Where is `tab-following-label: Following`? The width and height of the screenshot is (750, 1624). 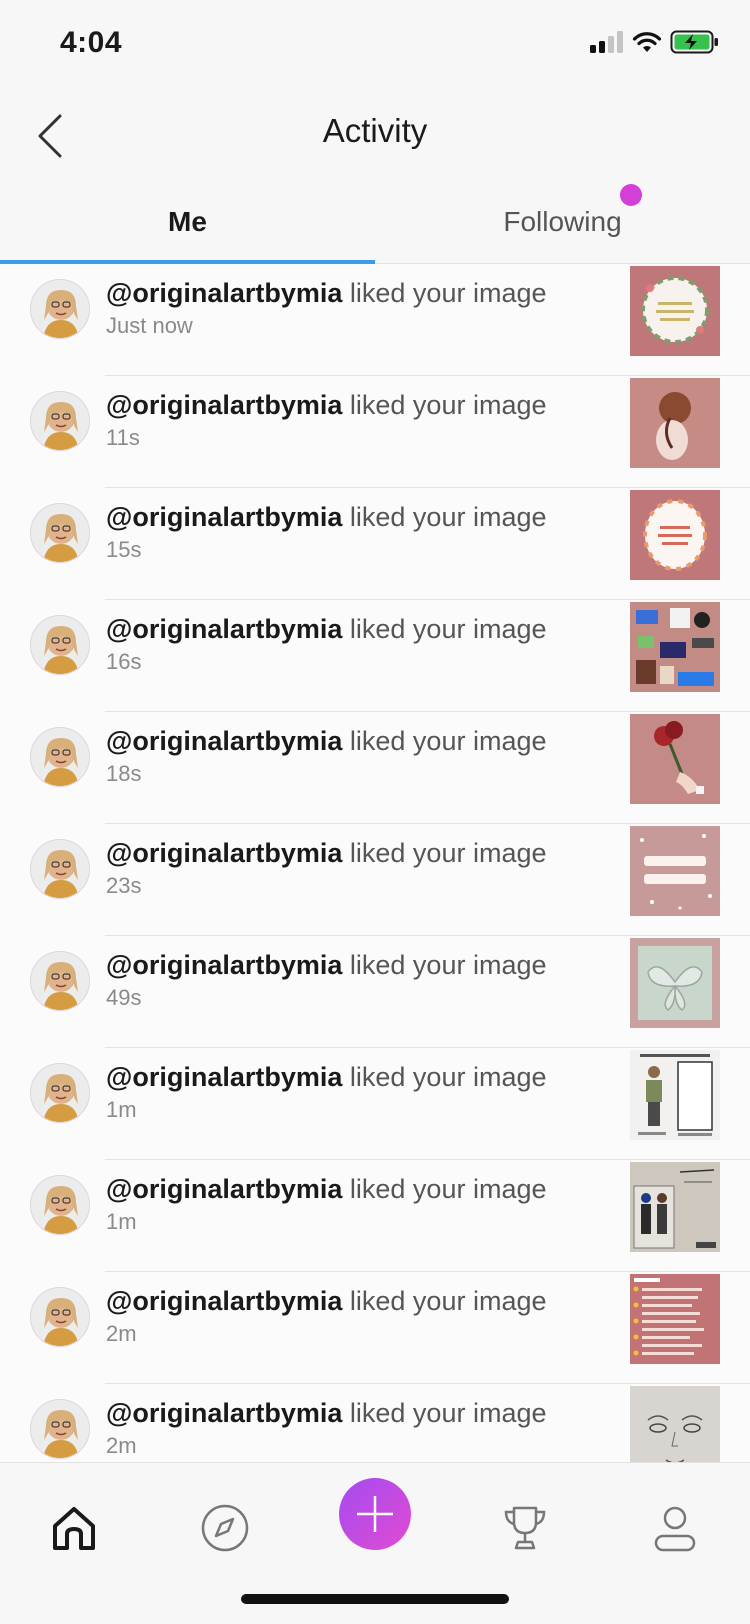
tab-following-label: Following is located at coordinates (562, 221).